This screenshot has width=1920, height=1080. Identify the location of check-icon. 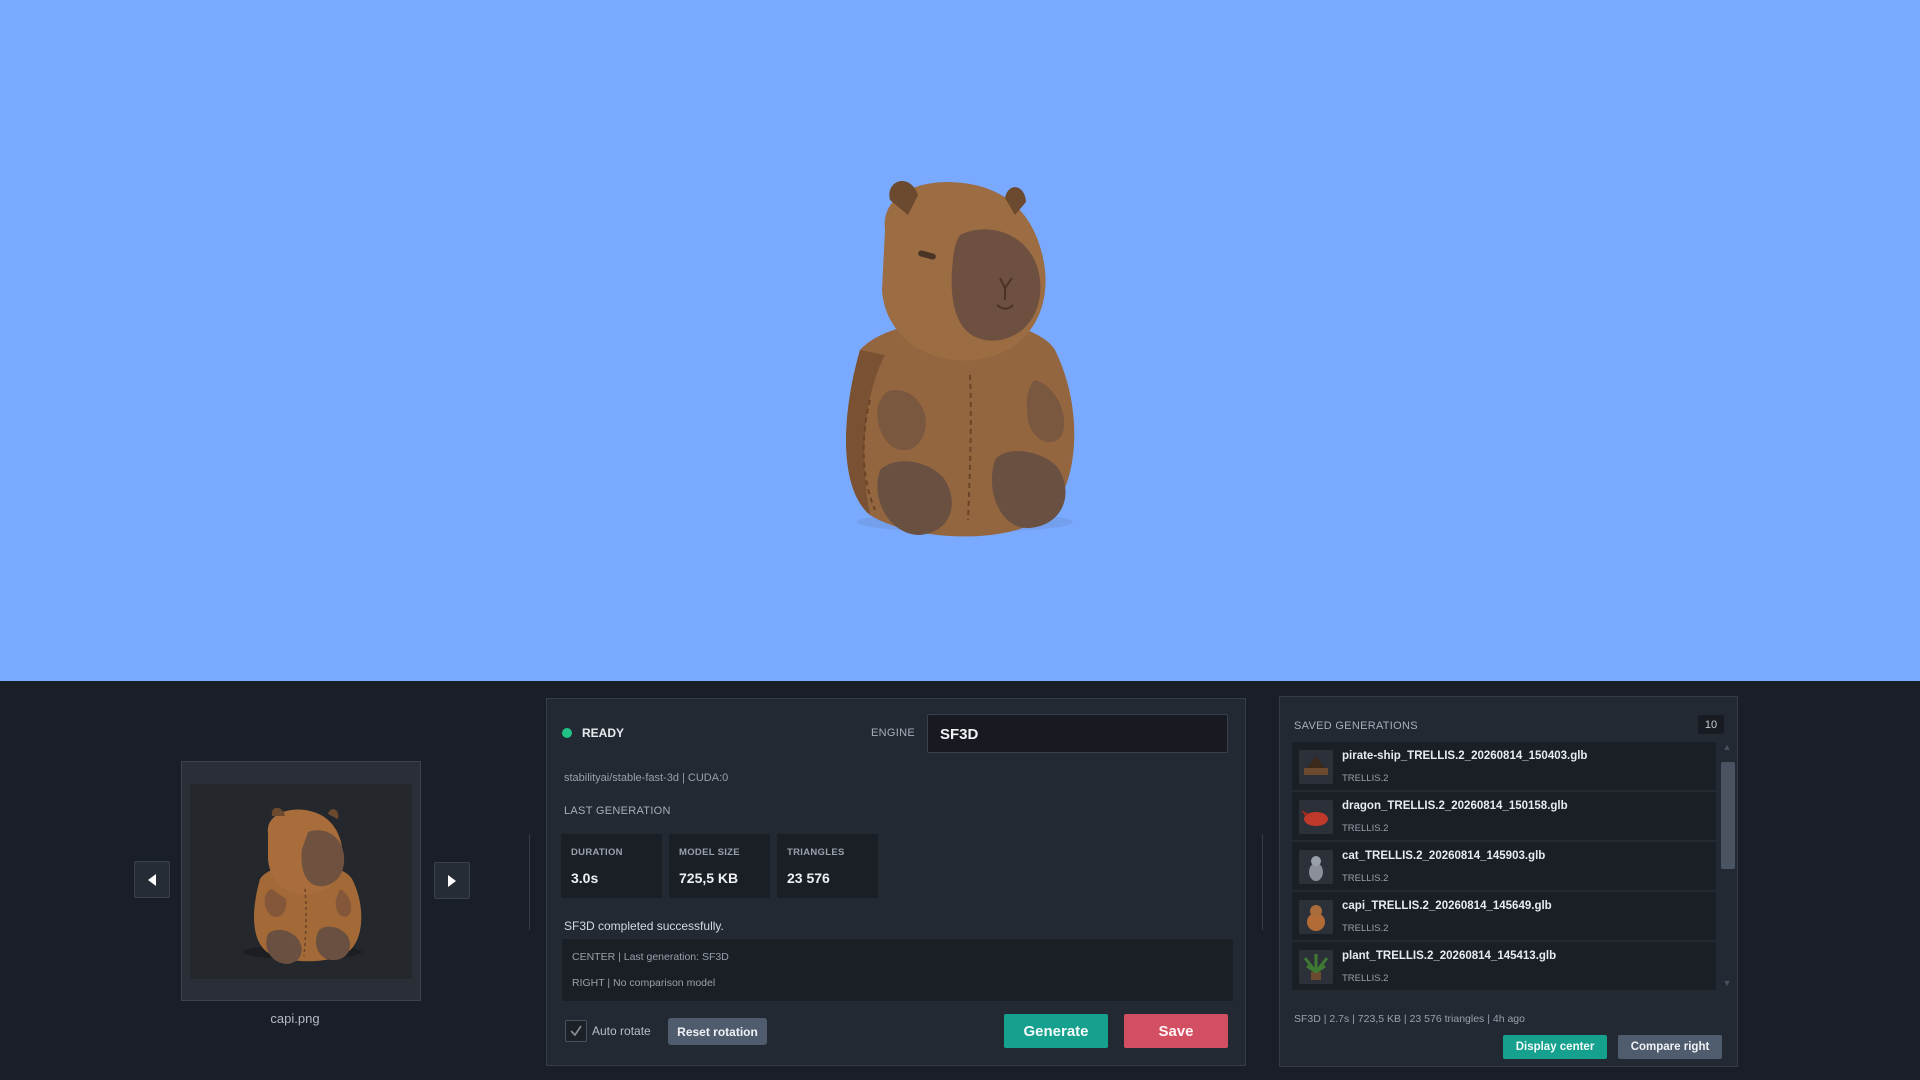
(576, 1031).